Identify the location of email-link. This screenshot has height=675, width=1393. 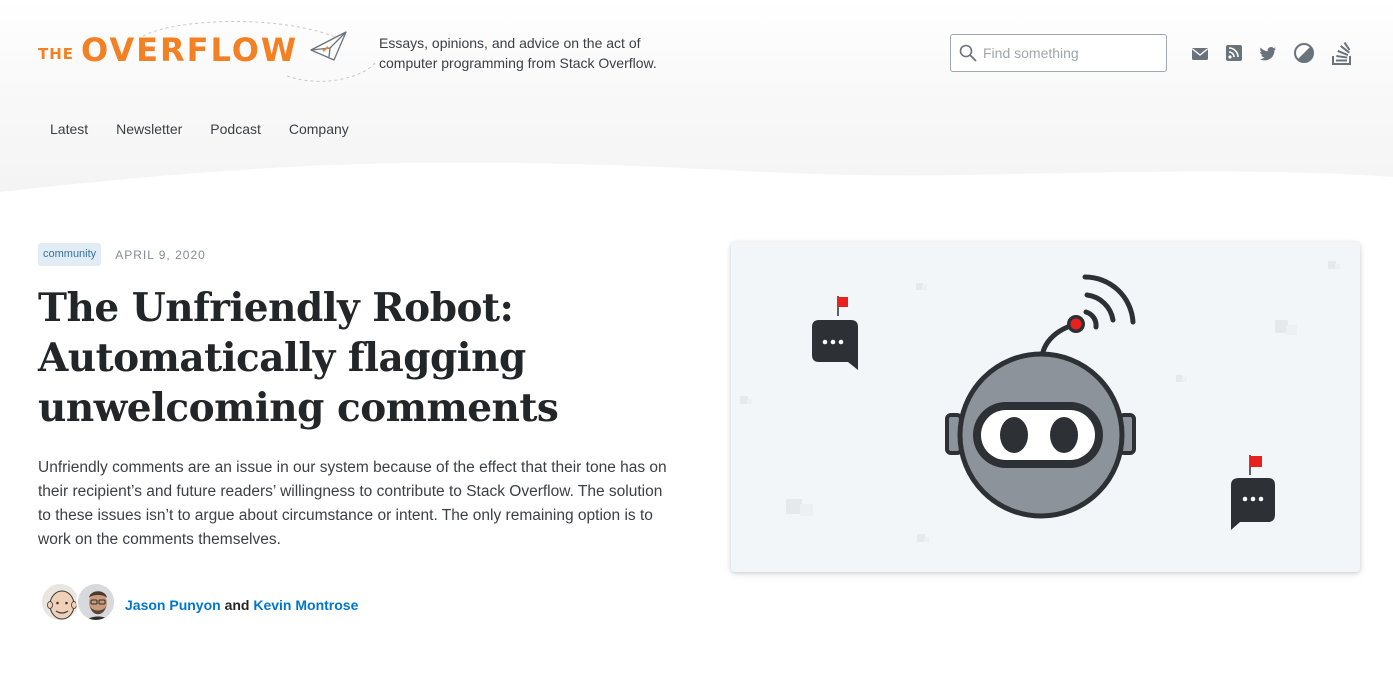
(1200, 53).